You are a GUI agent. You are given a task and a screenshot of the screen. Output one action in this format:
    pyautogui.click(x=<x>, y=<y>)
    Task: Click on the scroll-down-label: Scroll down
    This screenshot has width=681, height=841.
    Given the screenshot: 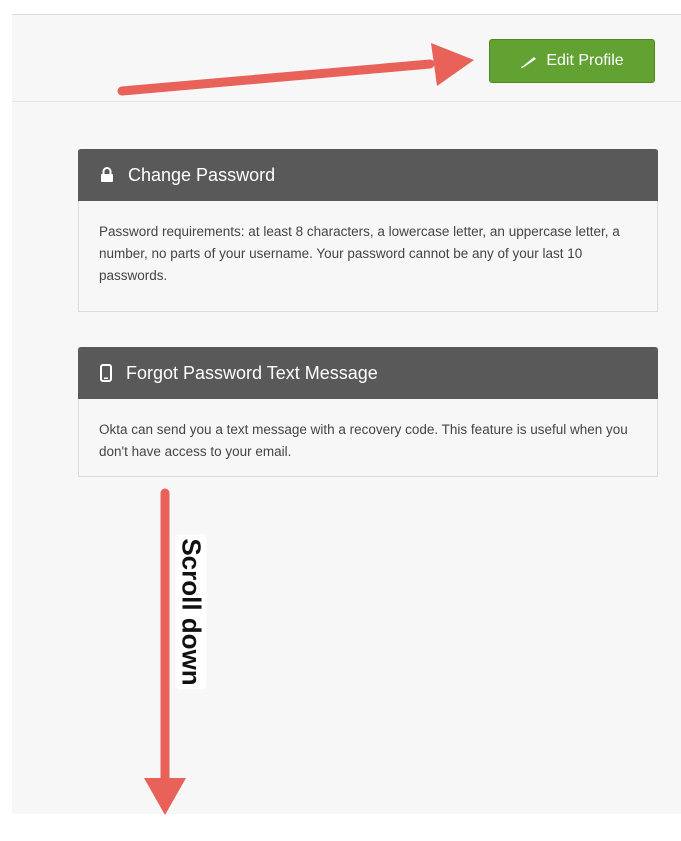 What is the action you would take?
    pyautogui.click(x=191, y=612)
    